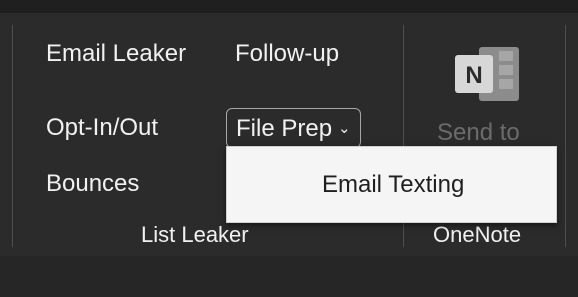 This screenshot has height=297, width=578. I want to click on onenote-group-label: OneNote, so click(477, 234).